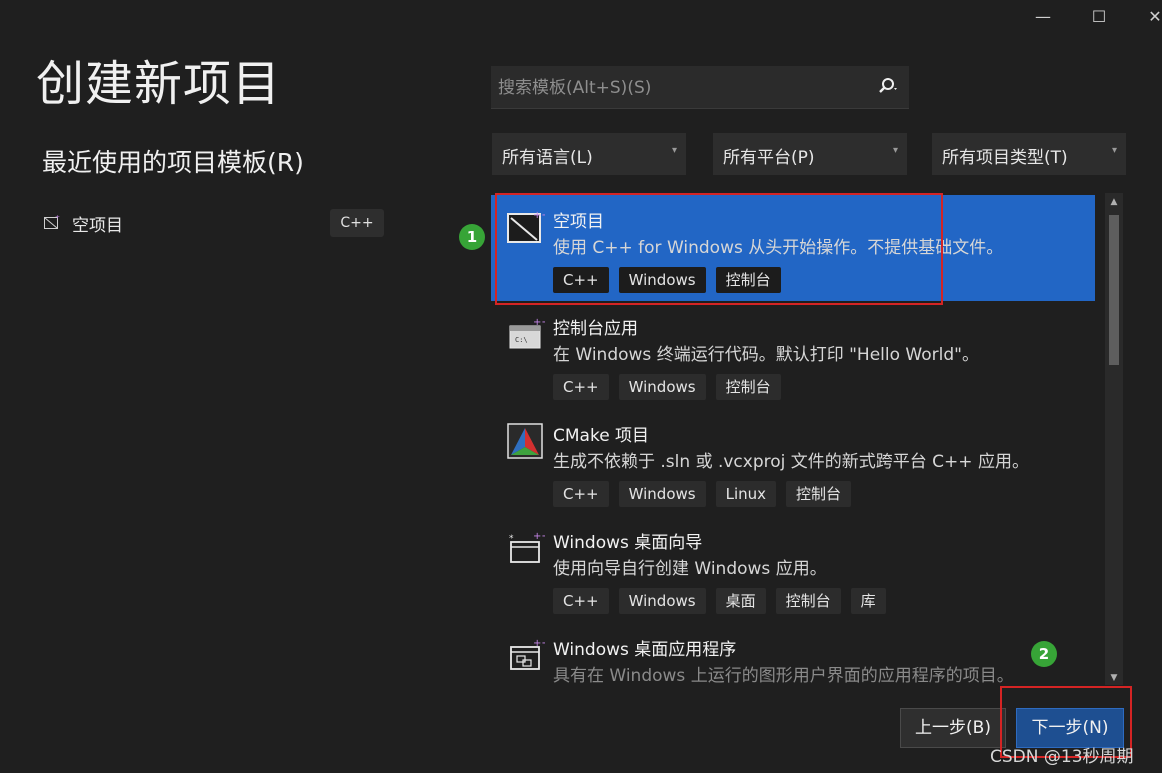 The width and height of the screenshot is (1162, 773). I want to click on language-filter: 所有语言(L) ▾, so click(589, 154).